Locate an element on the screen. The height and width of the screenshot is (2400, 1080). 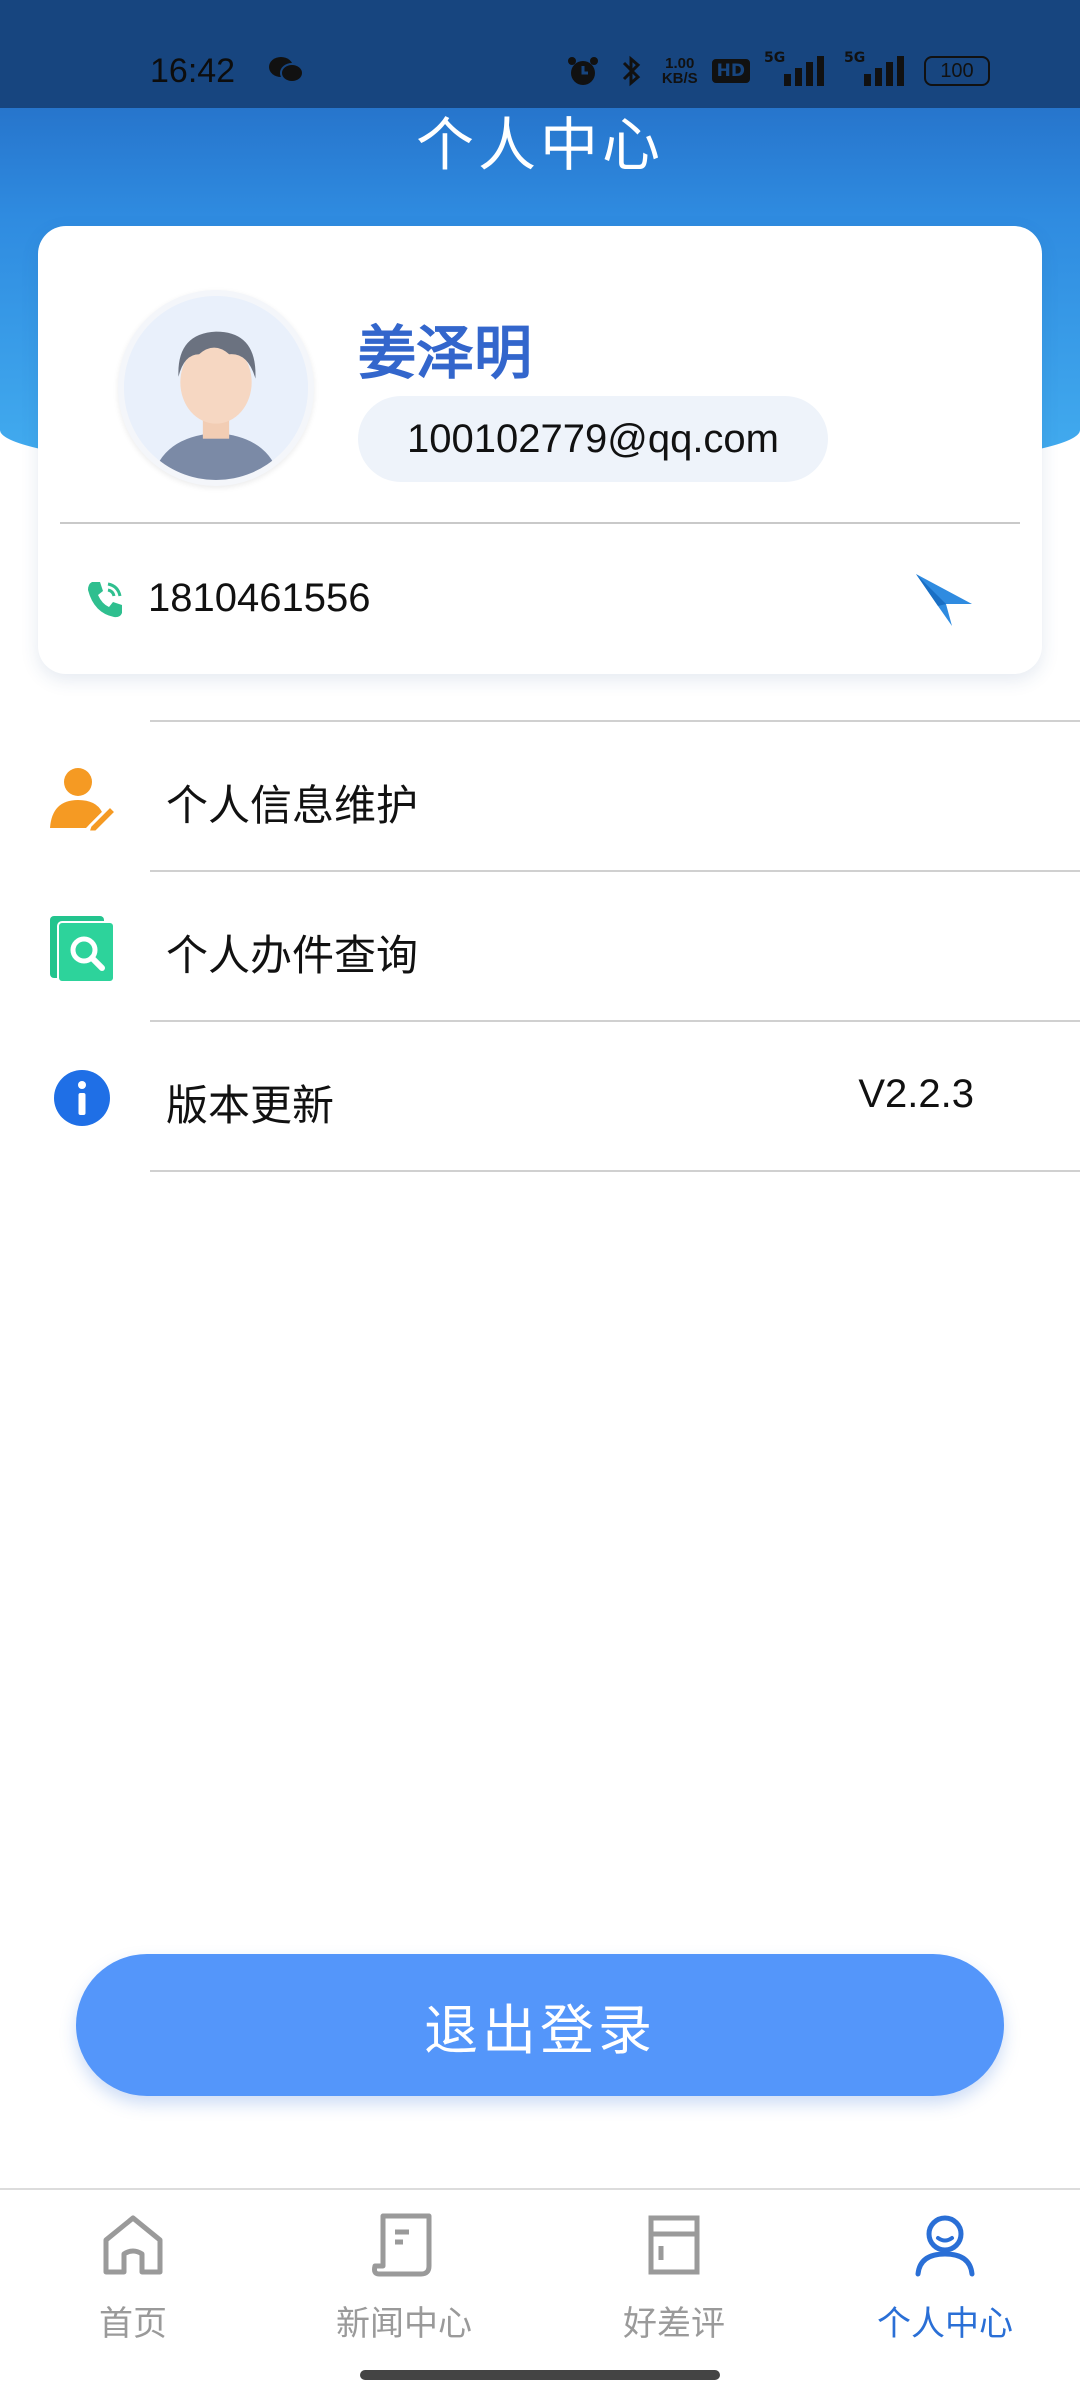
alarm-icon is located at coordinates (582, 71).